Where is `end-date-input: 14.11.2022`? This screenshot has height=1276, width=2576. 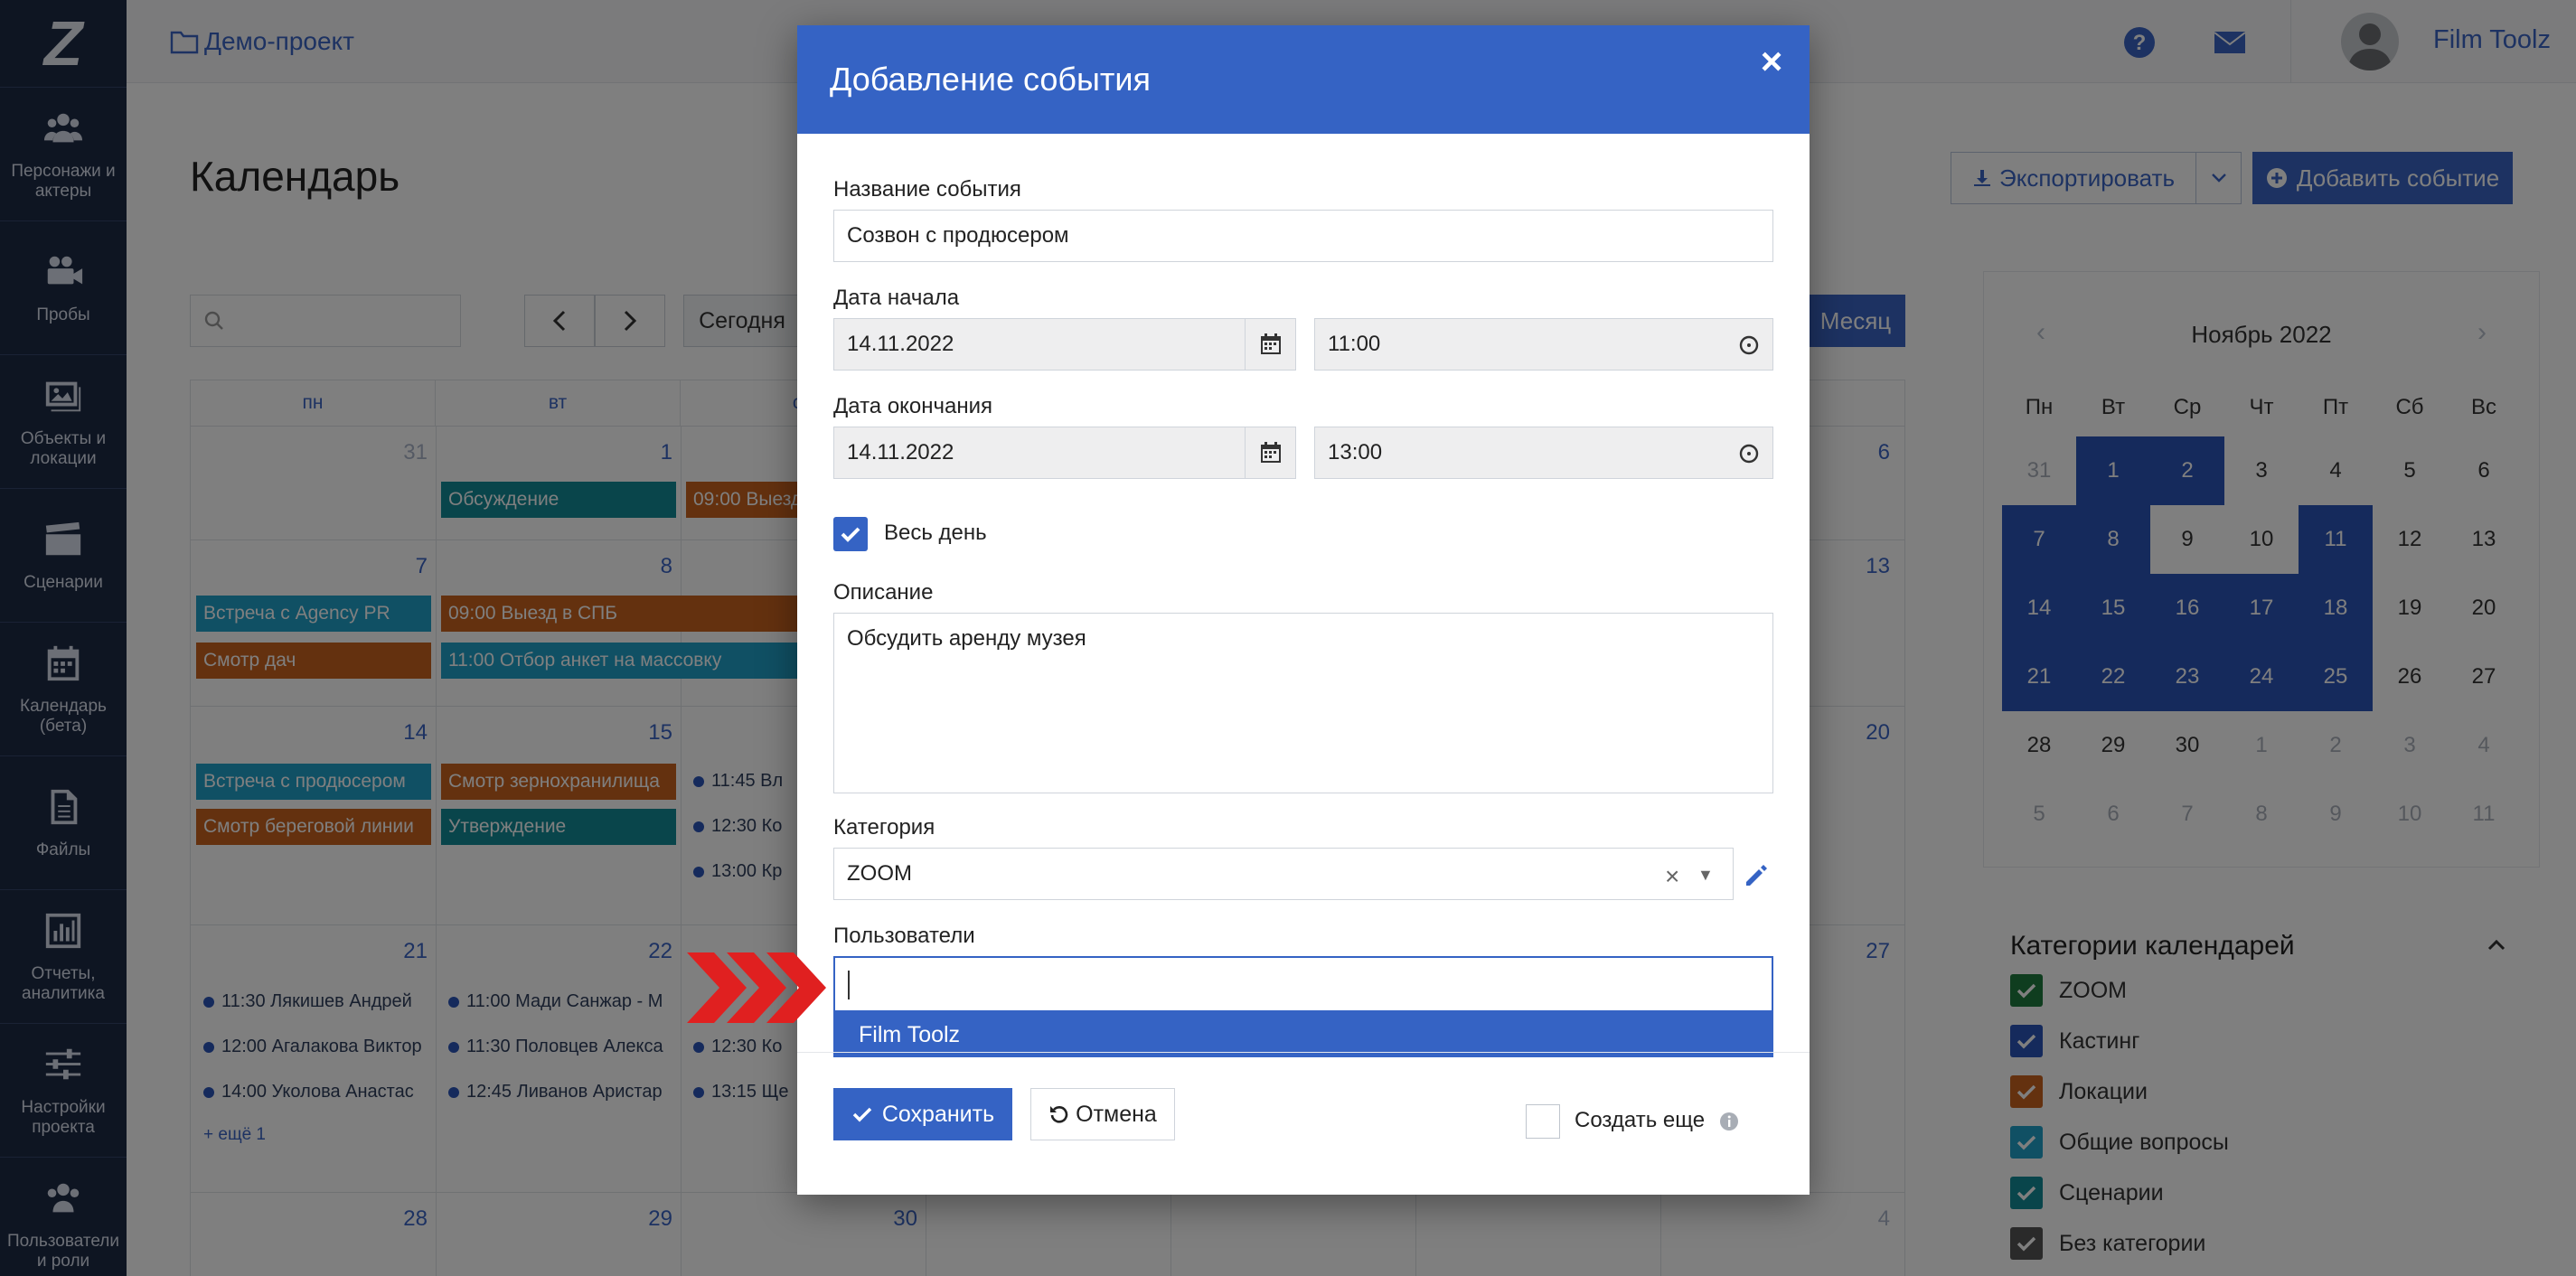 end-date-input: 14.11.2022 is located at coordinates (1039, 453).